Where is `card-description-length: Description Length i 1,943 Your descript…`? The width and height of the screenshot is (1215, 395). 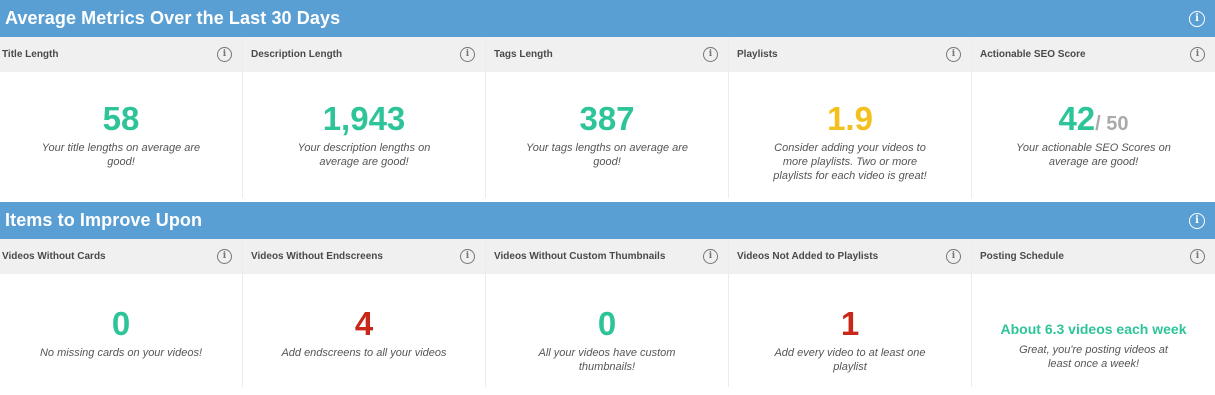
card-description-length: Description Length i 1,943 Your descript… is located at coordinates (364, 117).